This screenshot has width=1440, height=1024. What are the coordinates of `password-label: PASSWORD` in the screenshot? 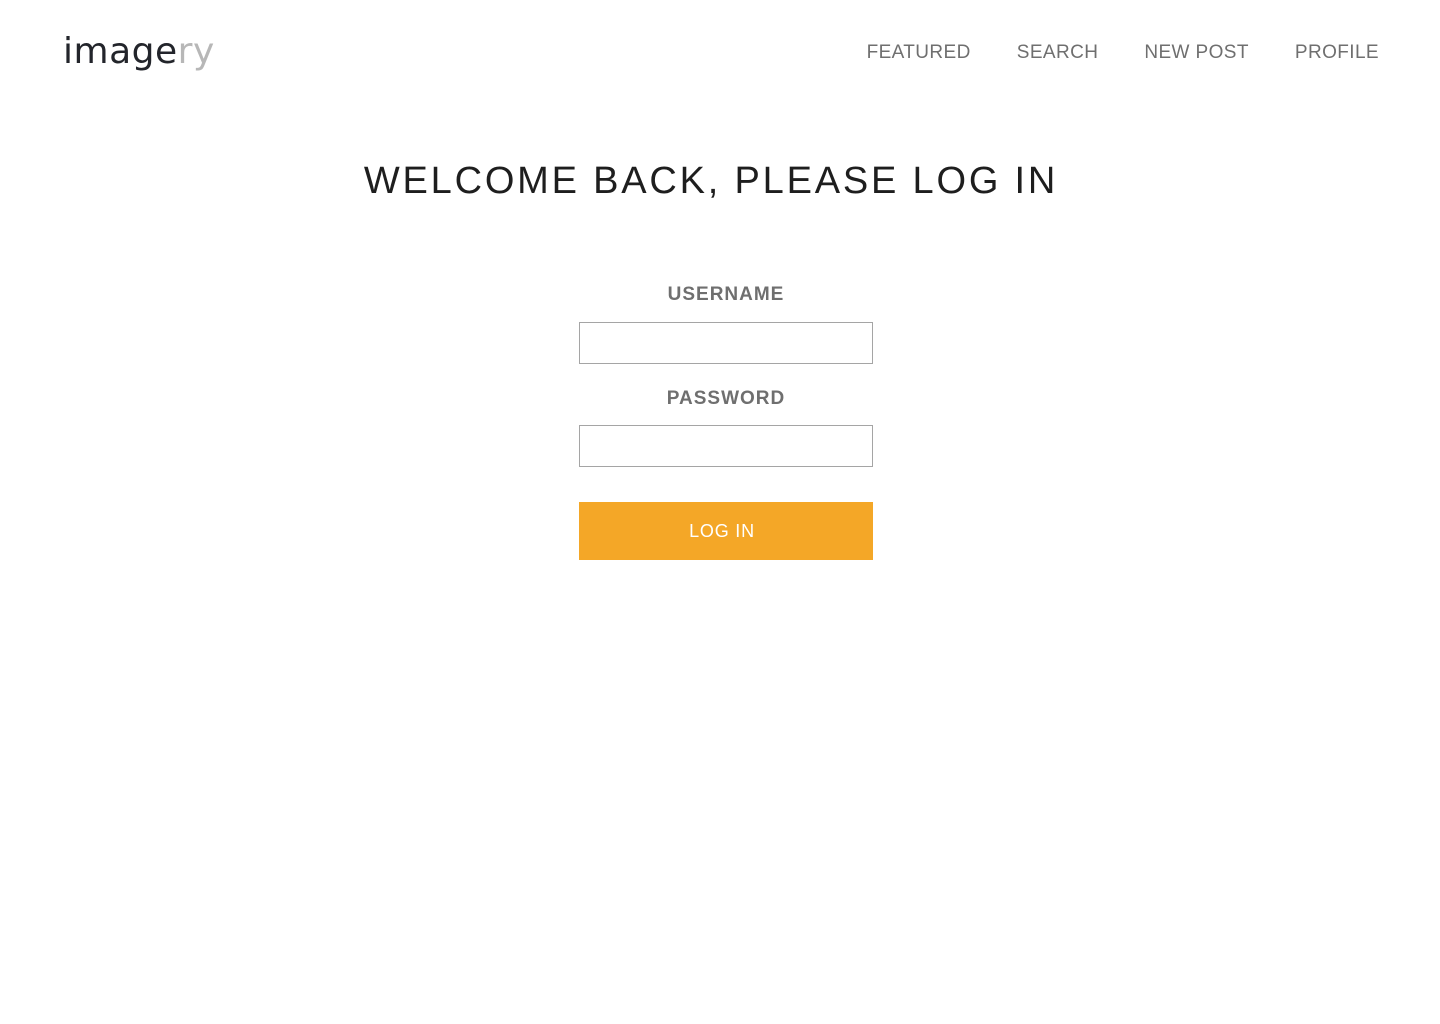 It's located at (726, 398).